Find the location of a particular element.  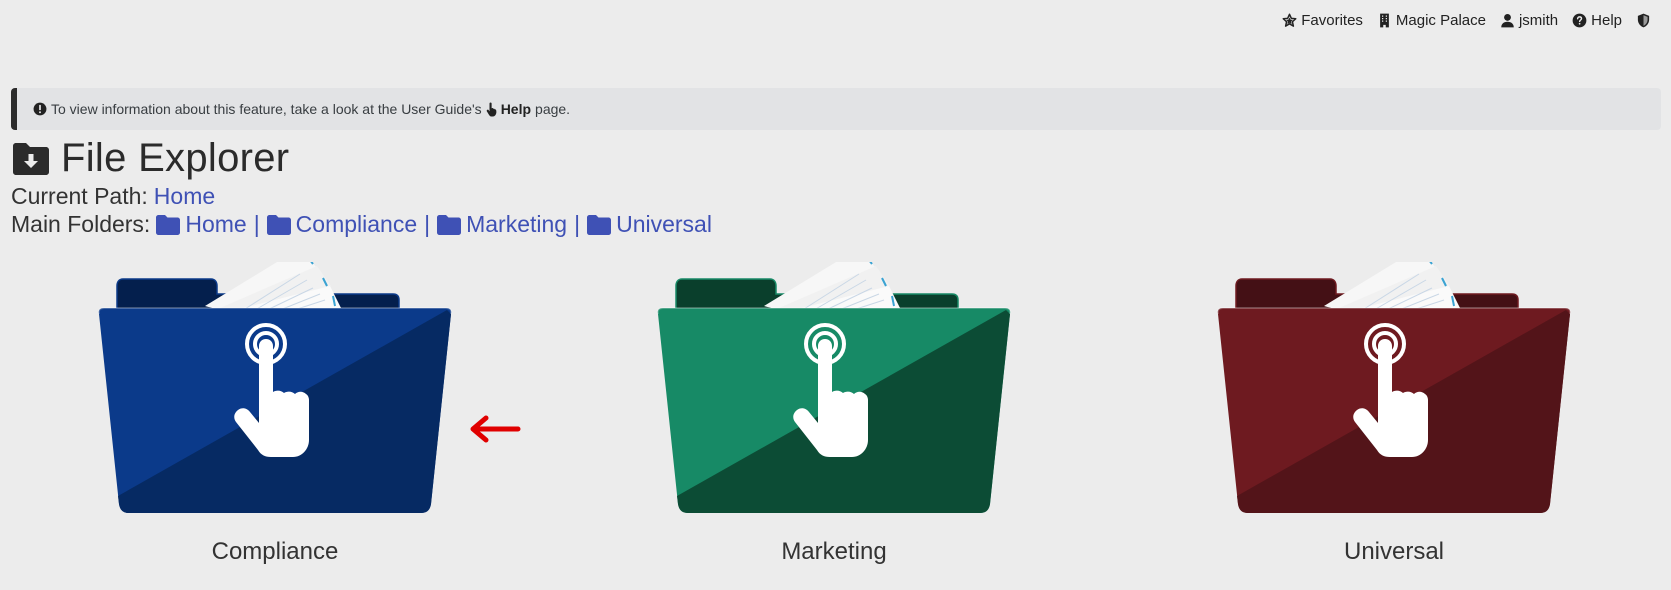

main-folder-home-link: Home is located at coordinates (201, 224).